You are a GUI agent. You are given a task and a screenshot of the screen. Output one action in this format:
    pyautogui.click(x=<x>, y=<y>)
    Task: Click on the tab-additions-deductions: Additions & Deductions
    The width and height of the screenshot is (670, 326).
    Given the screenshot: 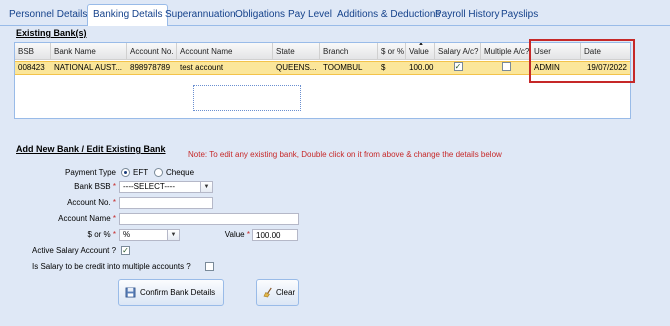 What is the action you would take?
    pyautogui.click(x=388, y=15)
    